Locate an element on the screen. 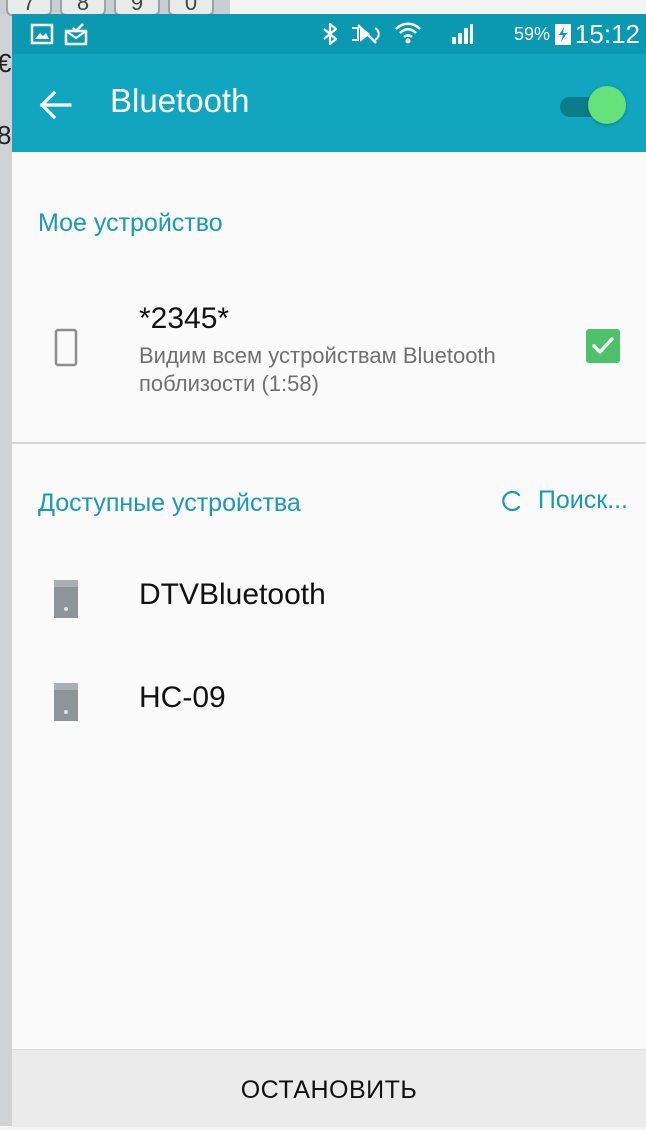 This screenshot has height=1130, width=646. available-device-item: DTVBluetooth is located at coordinates (329, 599).